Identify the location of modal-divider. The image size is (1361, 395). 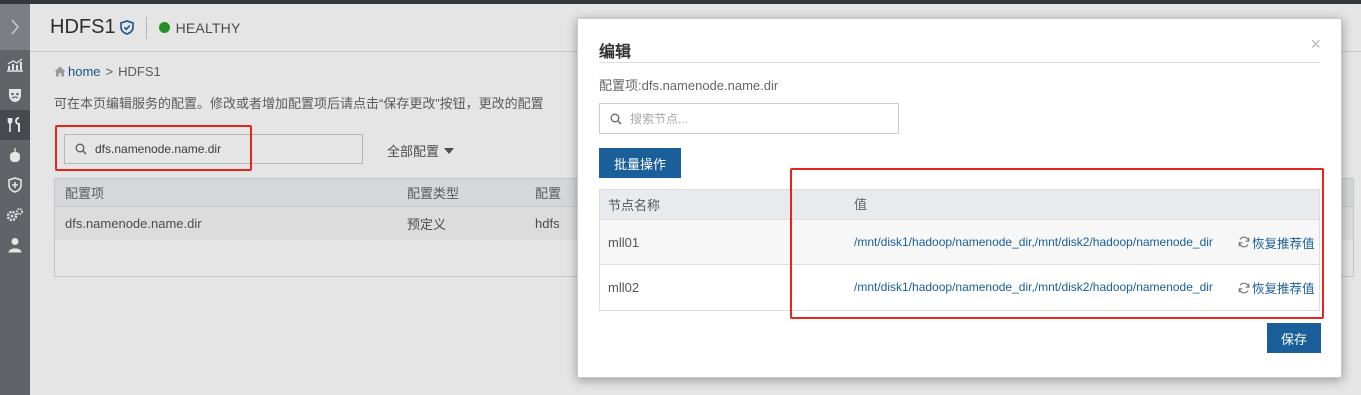
(959, 62).